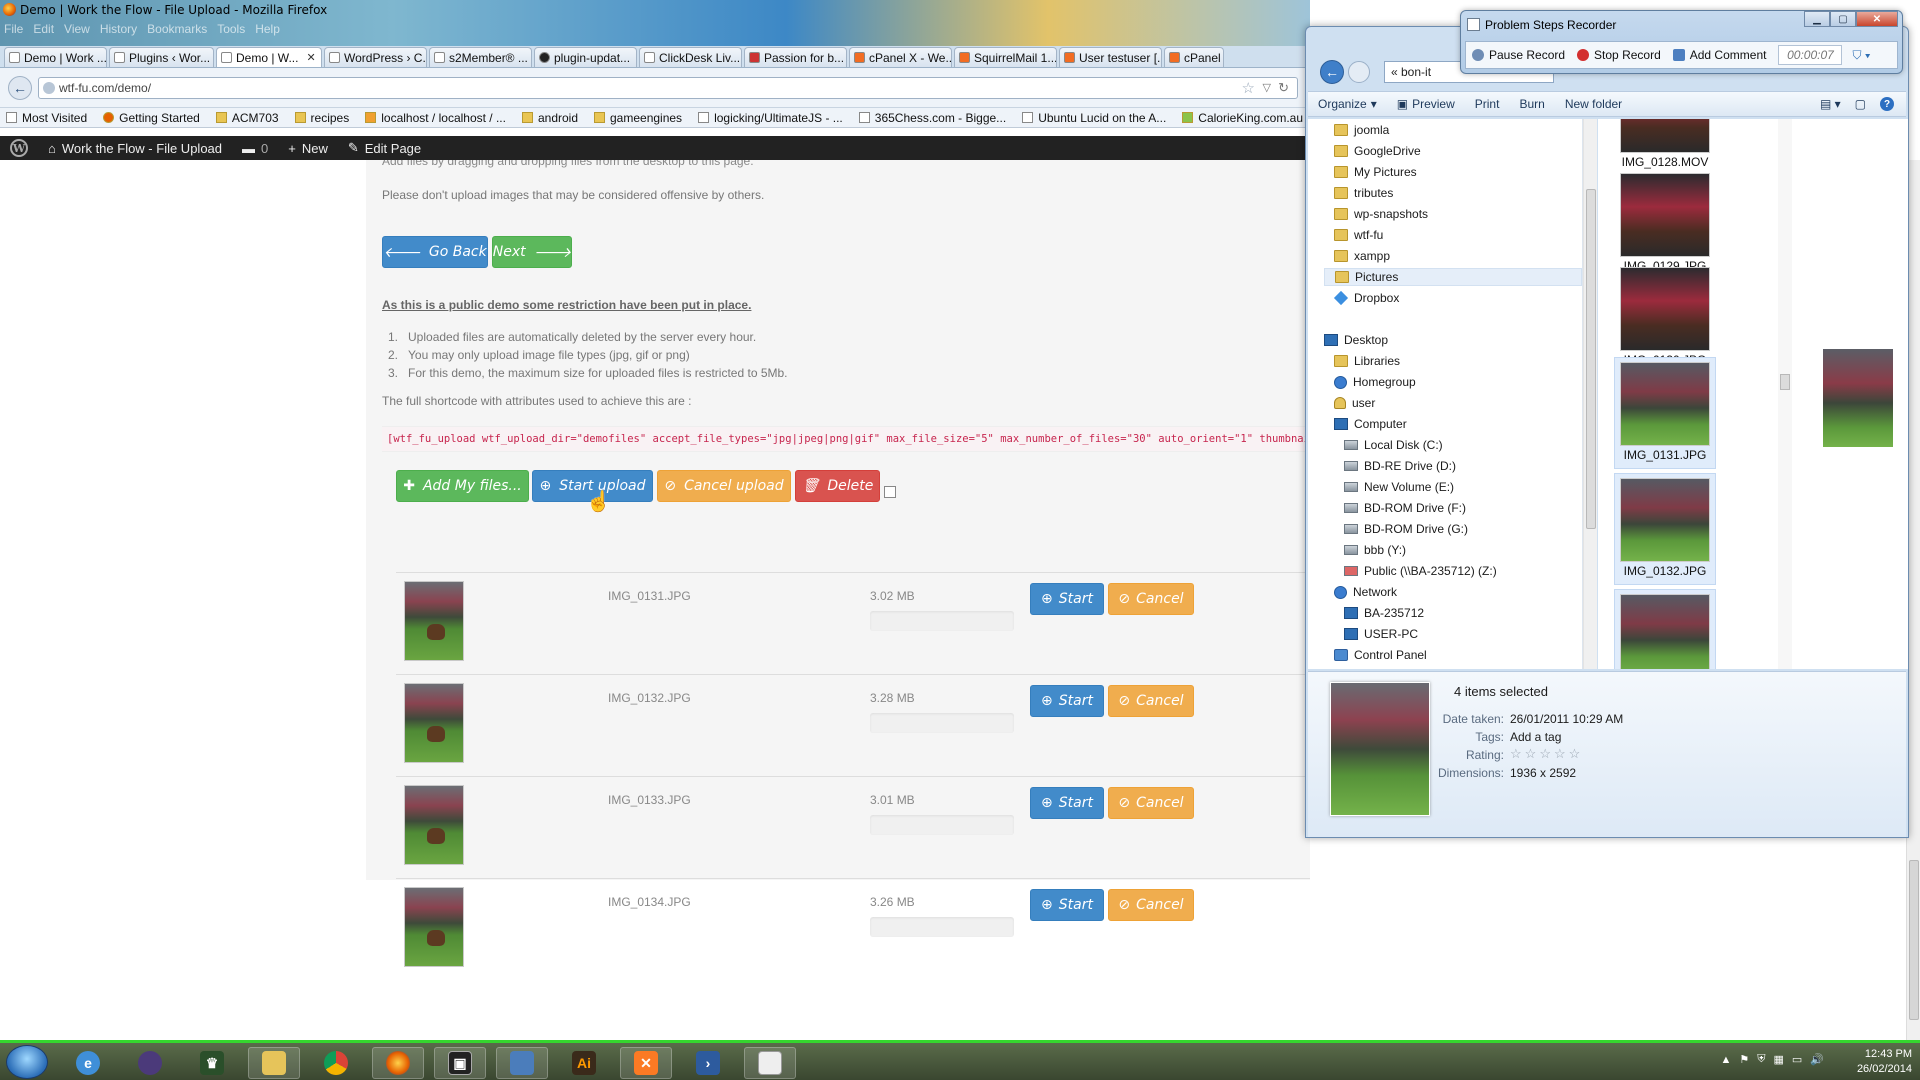  I want to click on bookmark-acm703: ACM703, so click(247, 118).